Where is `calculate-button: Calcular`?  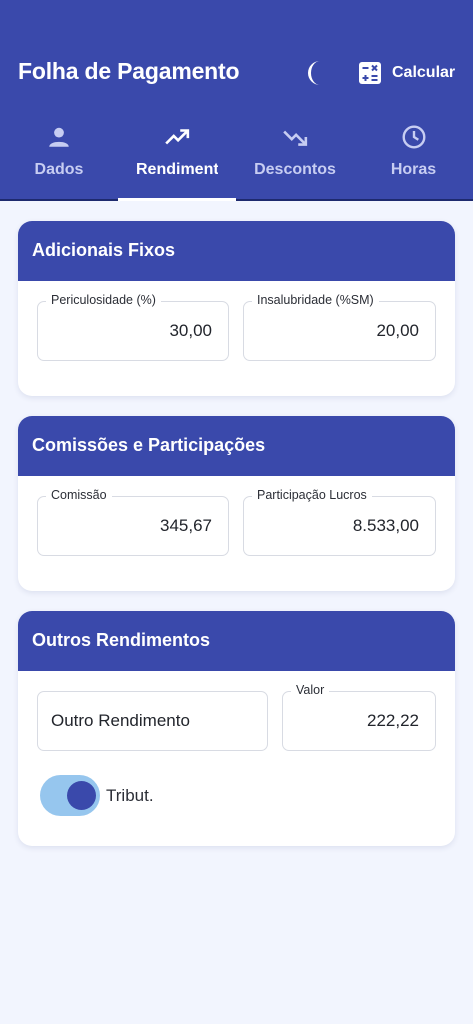
calculate-button: Calcular is located at coordinates (406, 73).